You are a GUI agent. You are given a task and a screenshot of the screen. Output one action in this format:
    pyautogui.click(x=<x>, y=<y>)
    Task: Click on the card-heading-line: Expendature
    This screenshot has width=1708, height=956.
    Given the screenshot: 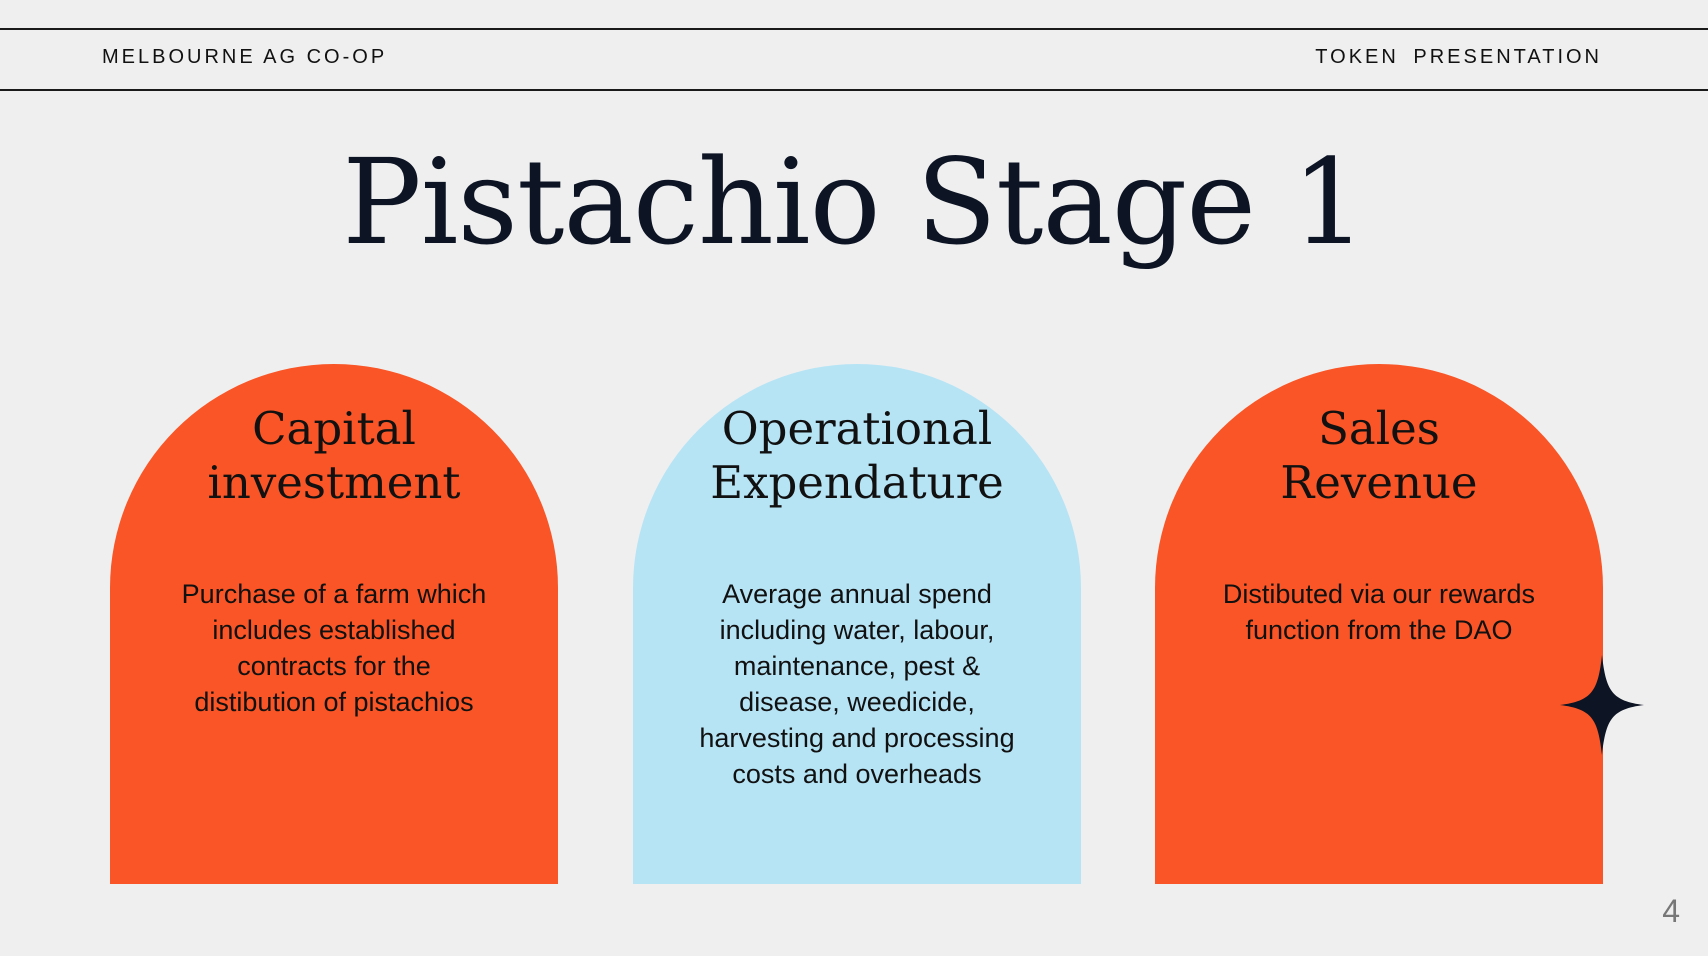 What is the action you would take?
    pyautogui.click(x=857, y=482)
    